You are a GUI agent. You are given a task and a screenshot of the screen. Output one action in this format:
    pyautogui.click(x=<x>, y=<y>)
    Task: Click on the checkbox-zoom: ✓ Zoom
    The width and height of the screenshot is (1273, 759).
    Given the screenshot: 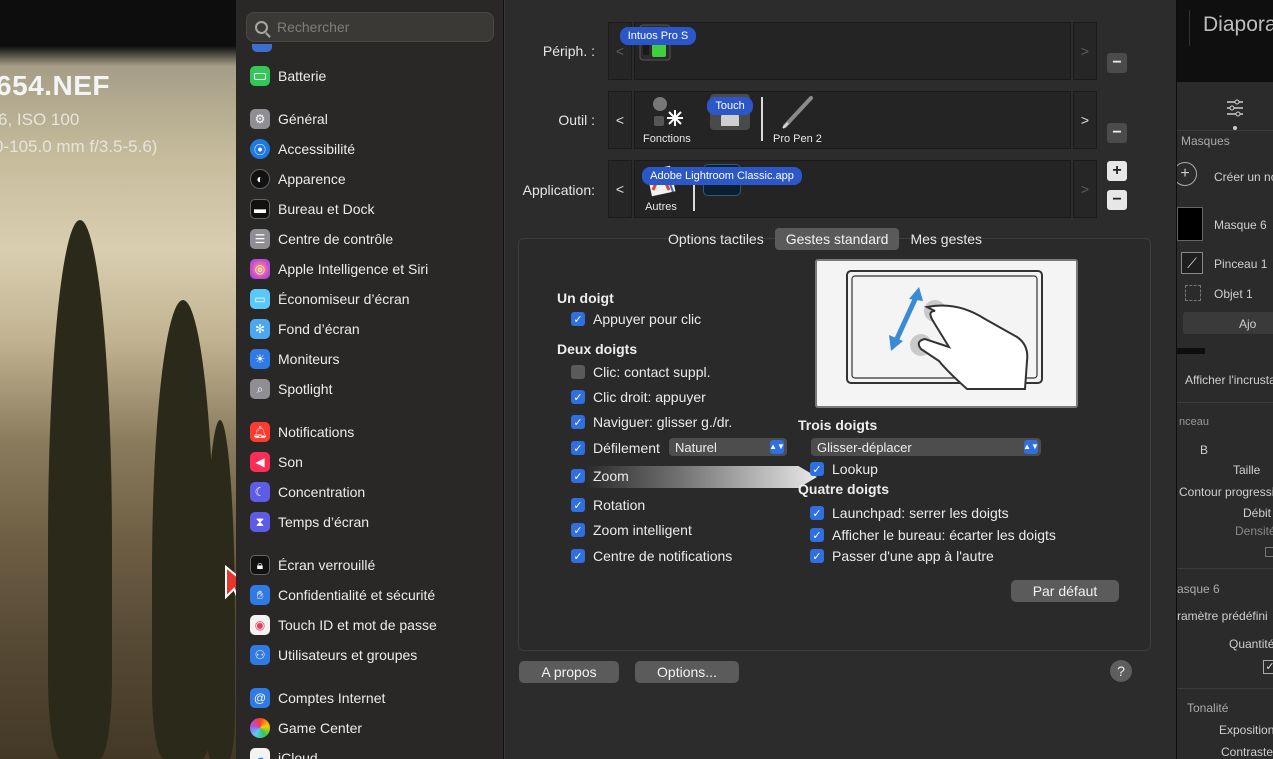 What is the action you would take?
    pyautogui.click(x=600, y=476)
    